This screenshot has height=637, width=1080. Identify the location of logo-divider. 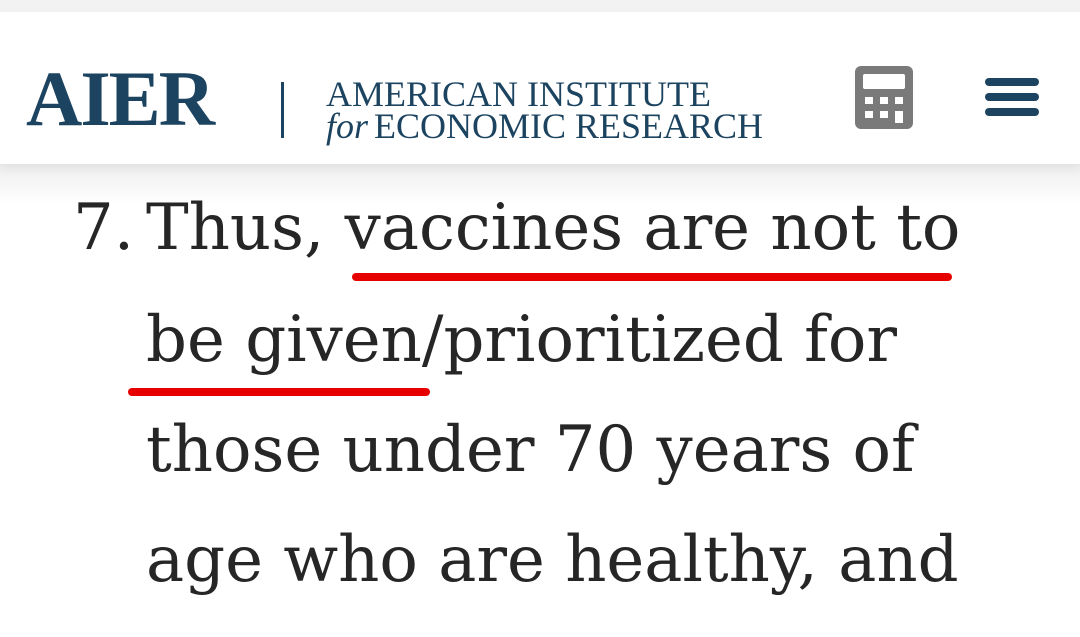
(282, 110).